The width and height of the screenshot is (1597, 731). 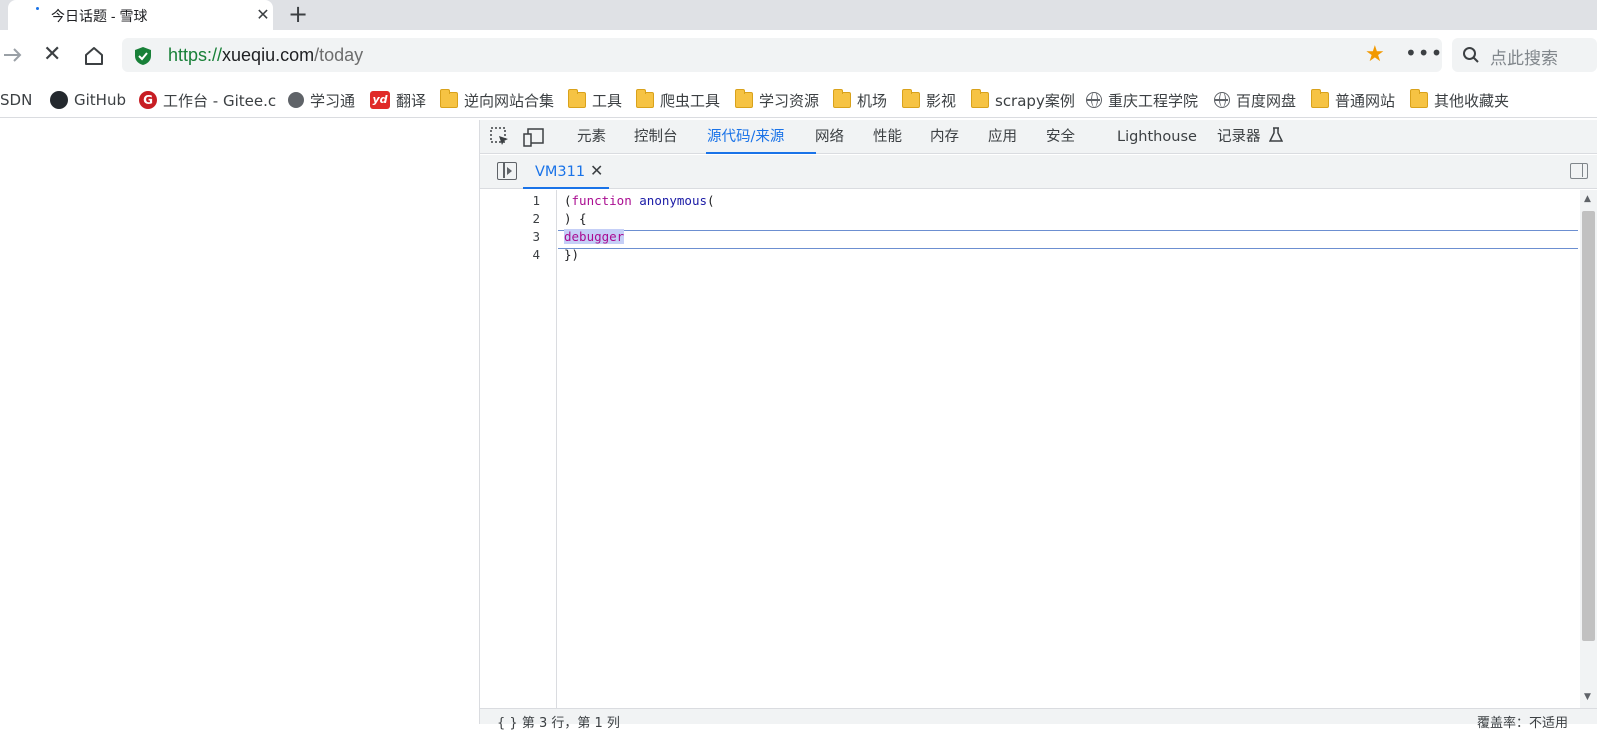 I want to click on function-name: anonymous, so click(x=673, y=200).